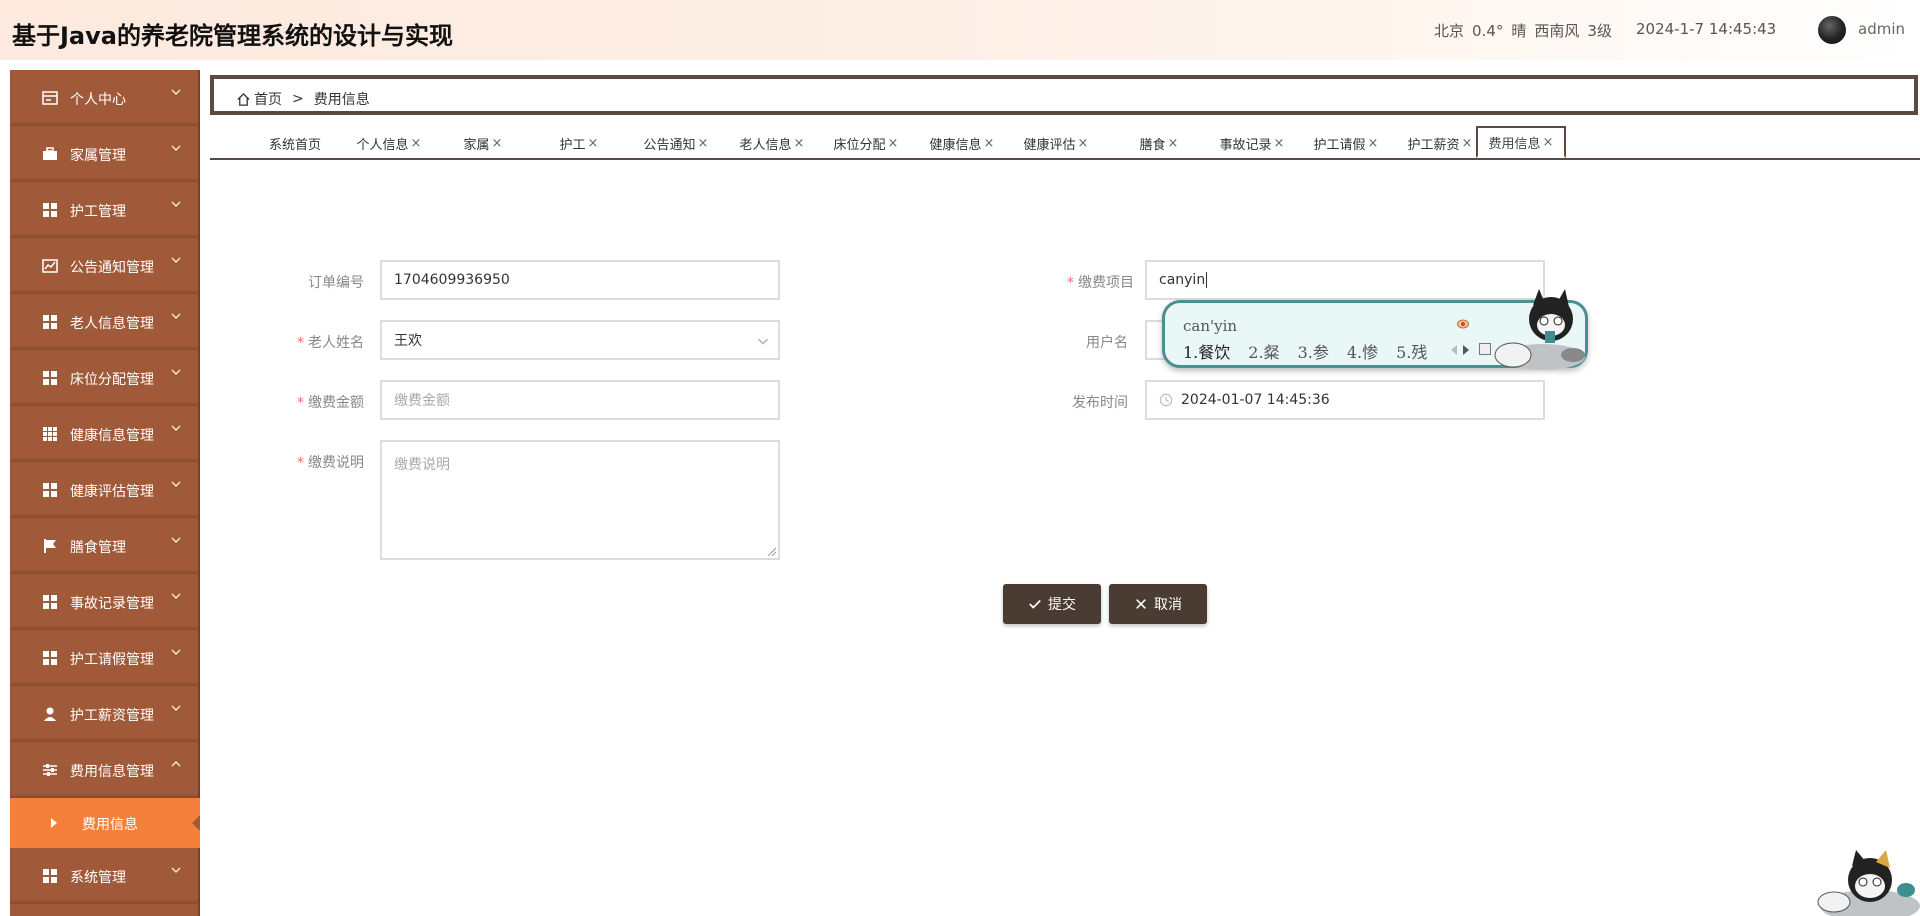 Image resolution: width=1920 pixels, height=916 pixels. I want to click on sidebar-item-health-assessment: 健康评估管理, so click(105, 490).